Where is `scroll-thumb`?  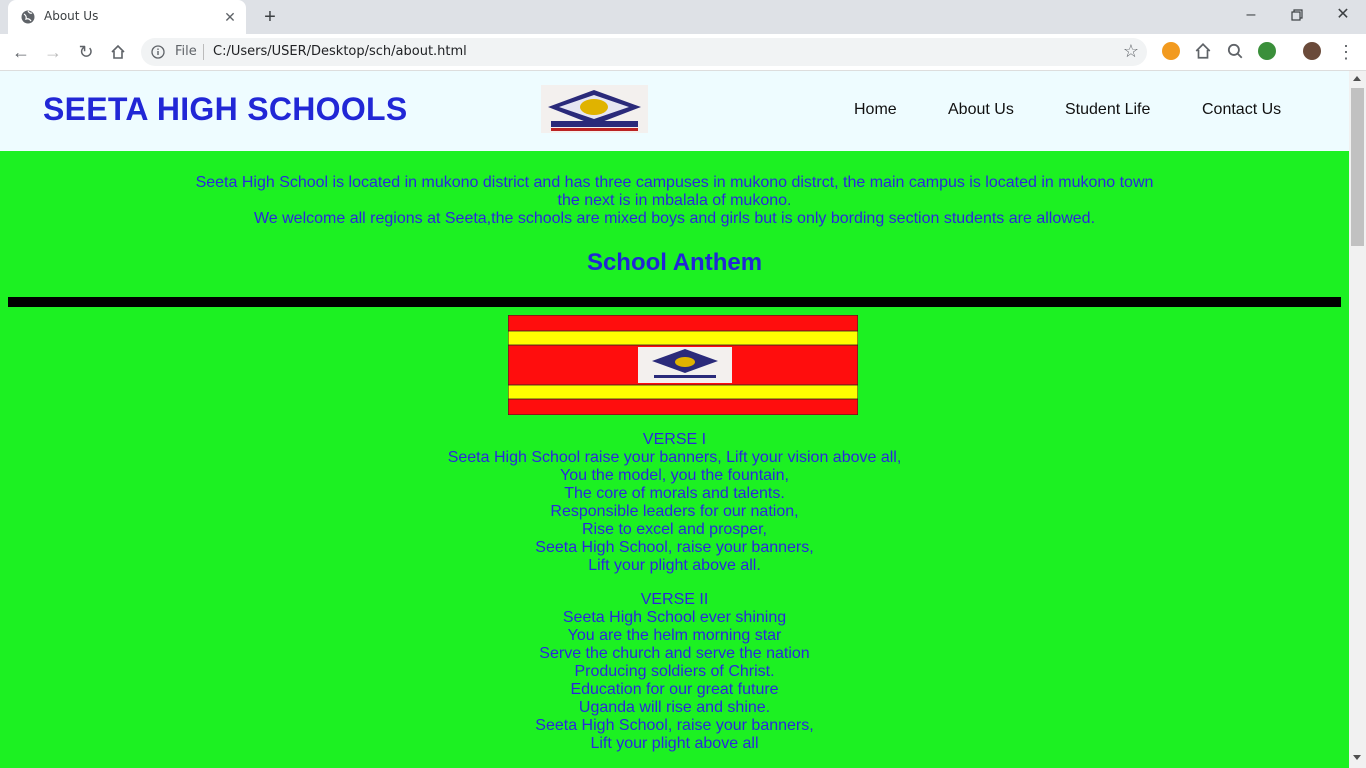 scroll-thumb is located at coordinates (1357, 167).